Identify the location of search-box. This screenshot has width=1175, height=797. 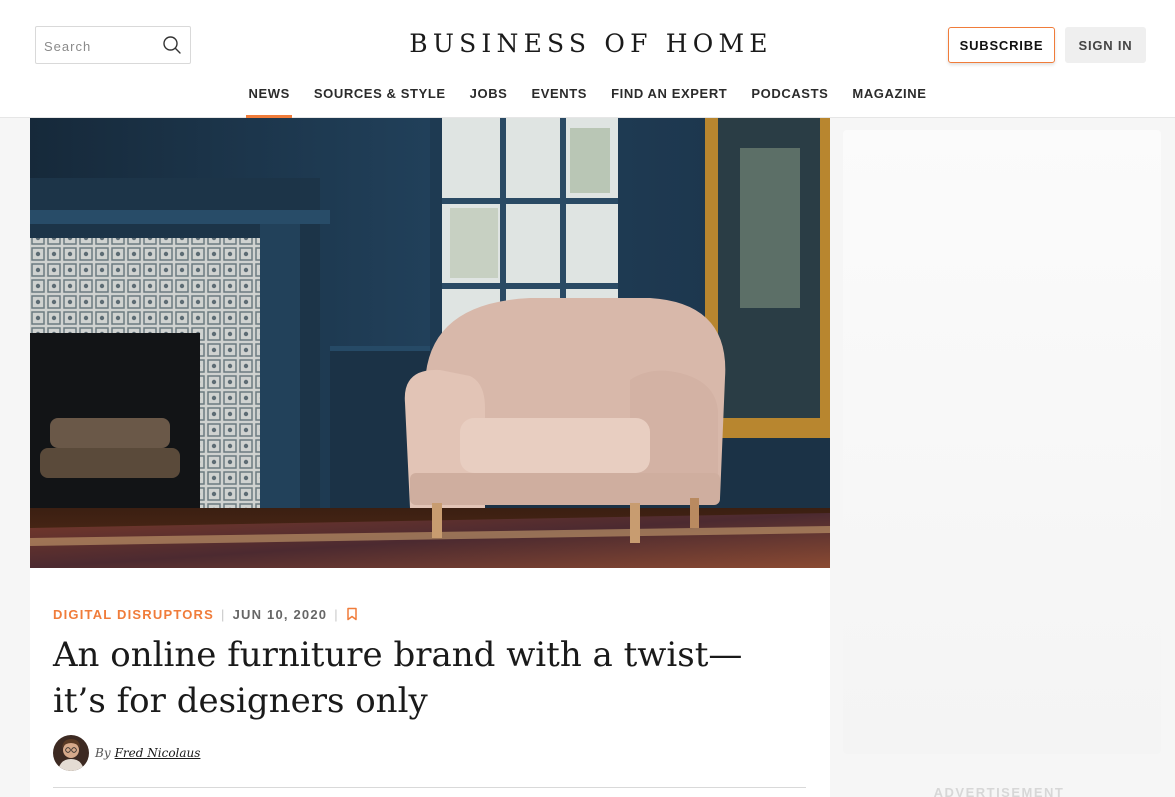
(113, 45).